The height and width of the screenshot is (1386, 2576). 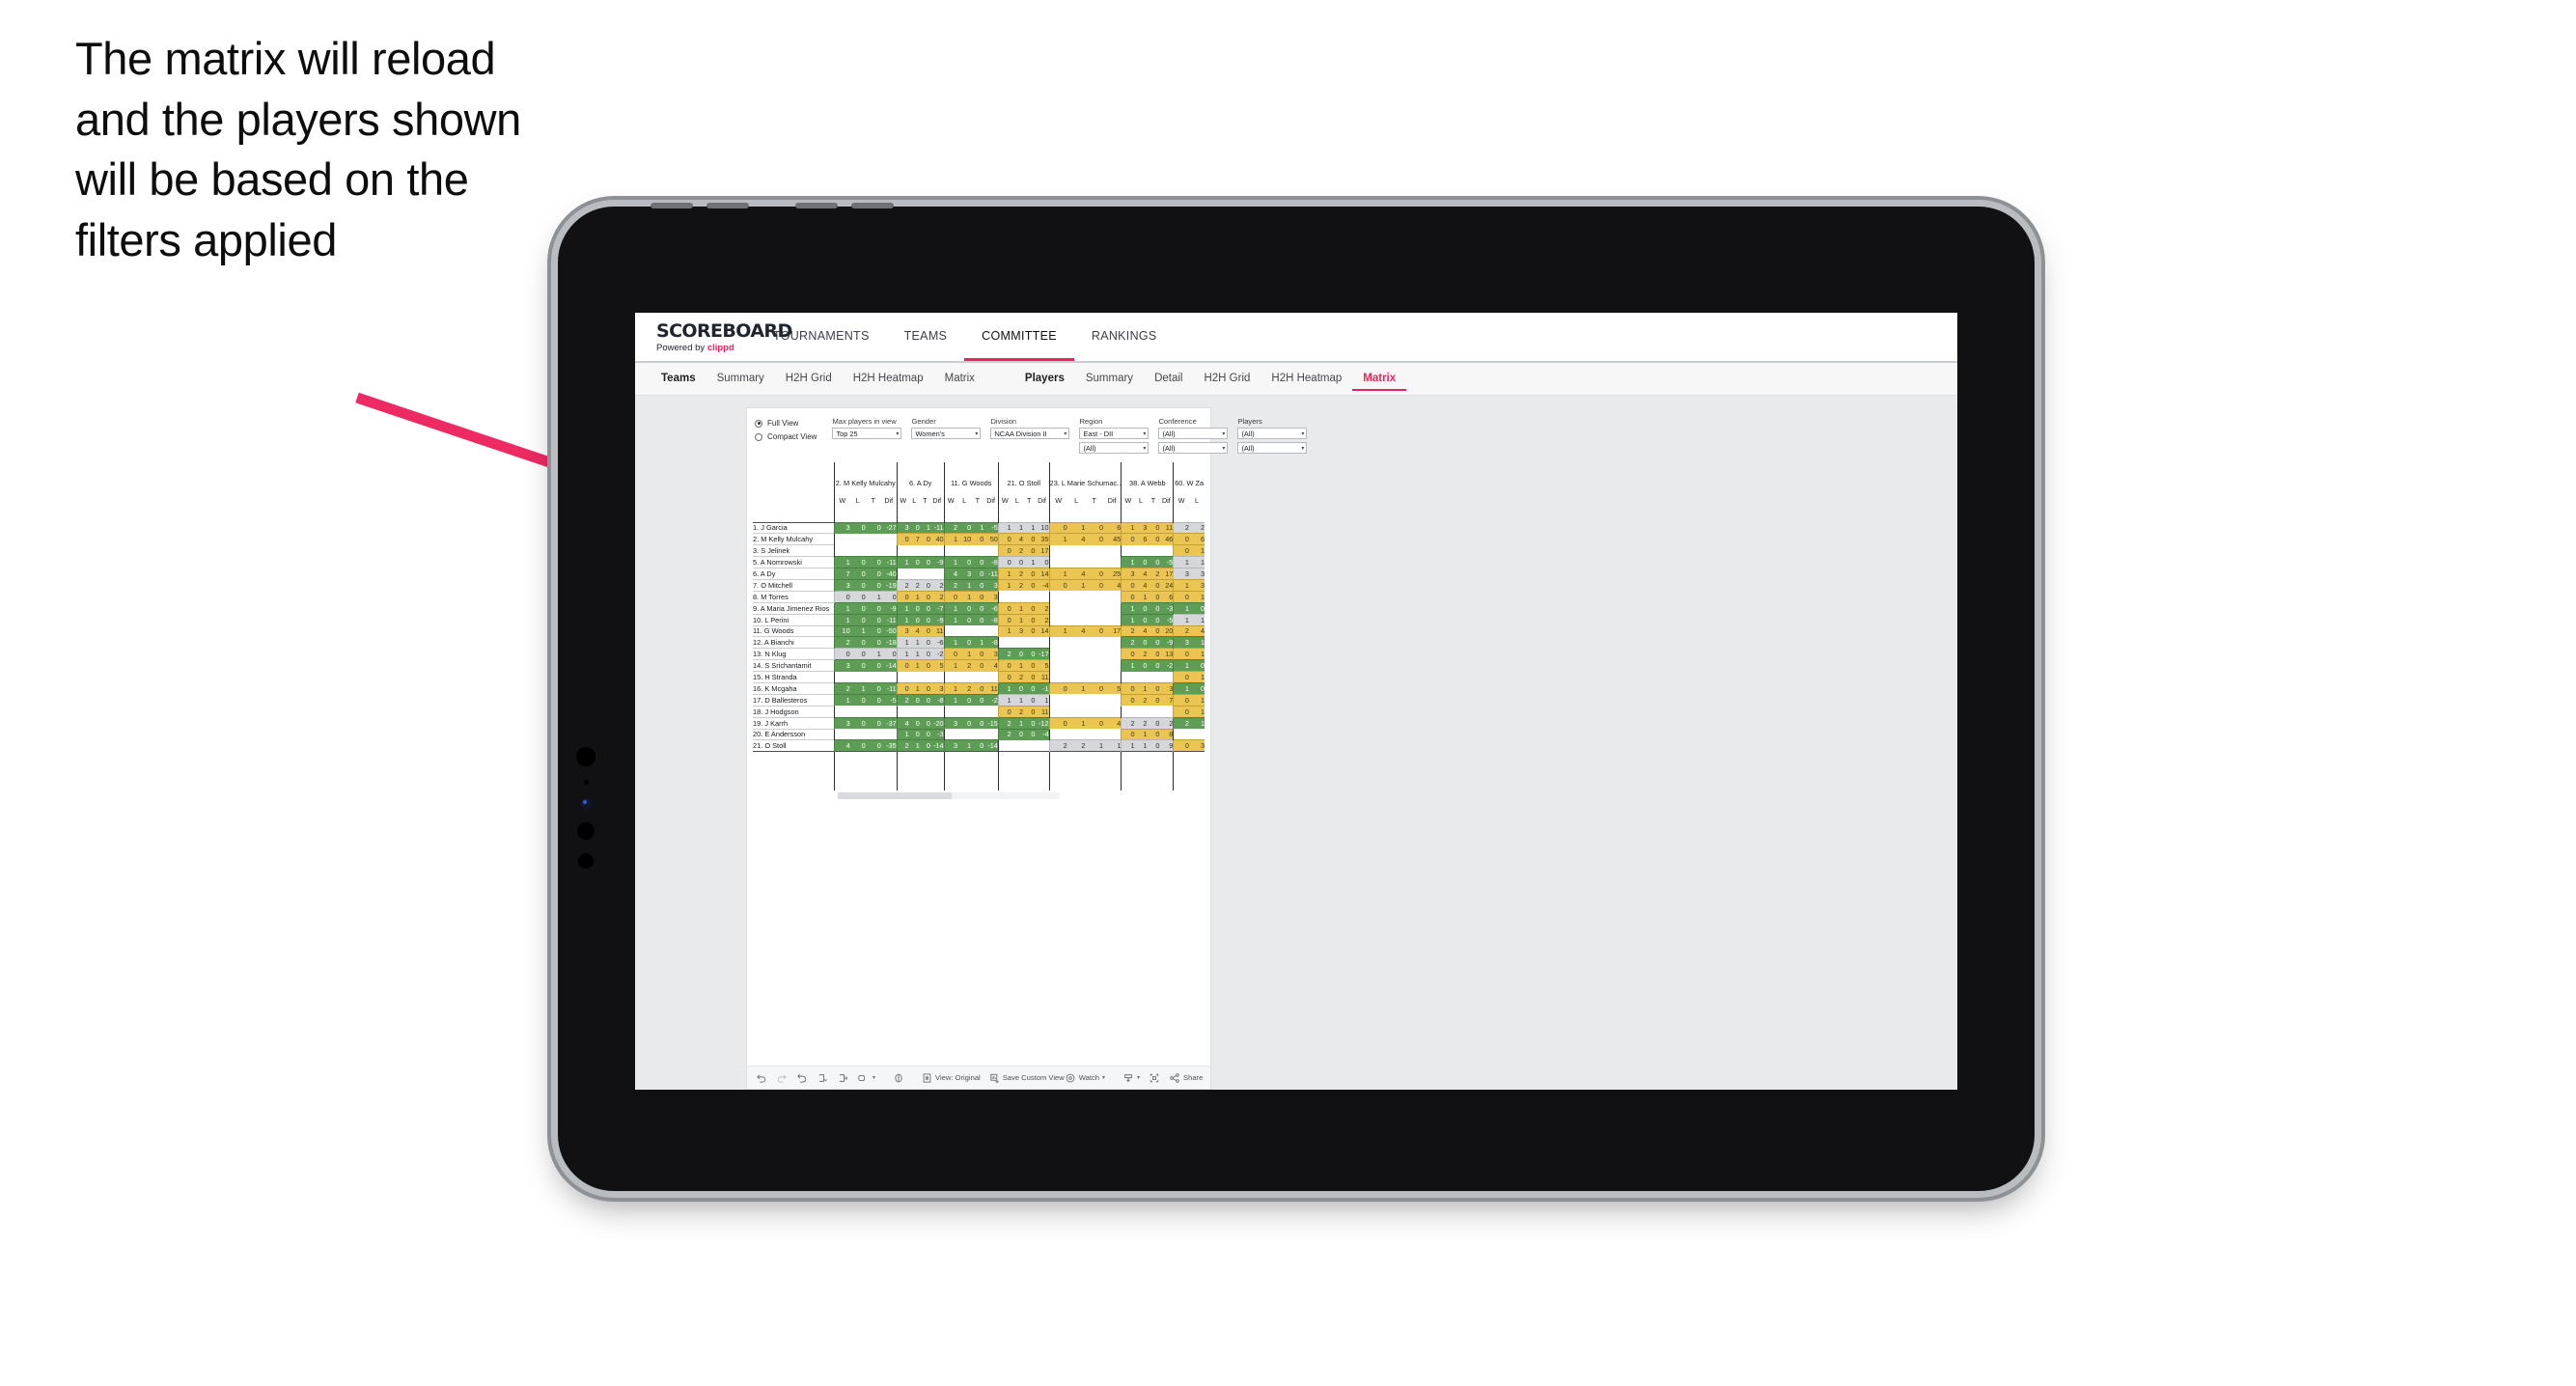 What do you see at coordinates (794, 665) in the screenshot?
I see `matrix-row-label: 14. S Srichantamit` at bounding box center [794, 665].